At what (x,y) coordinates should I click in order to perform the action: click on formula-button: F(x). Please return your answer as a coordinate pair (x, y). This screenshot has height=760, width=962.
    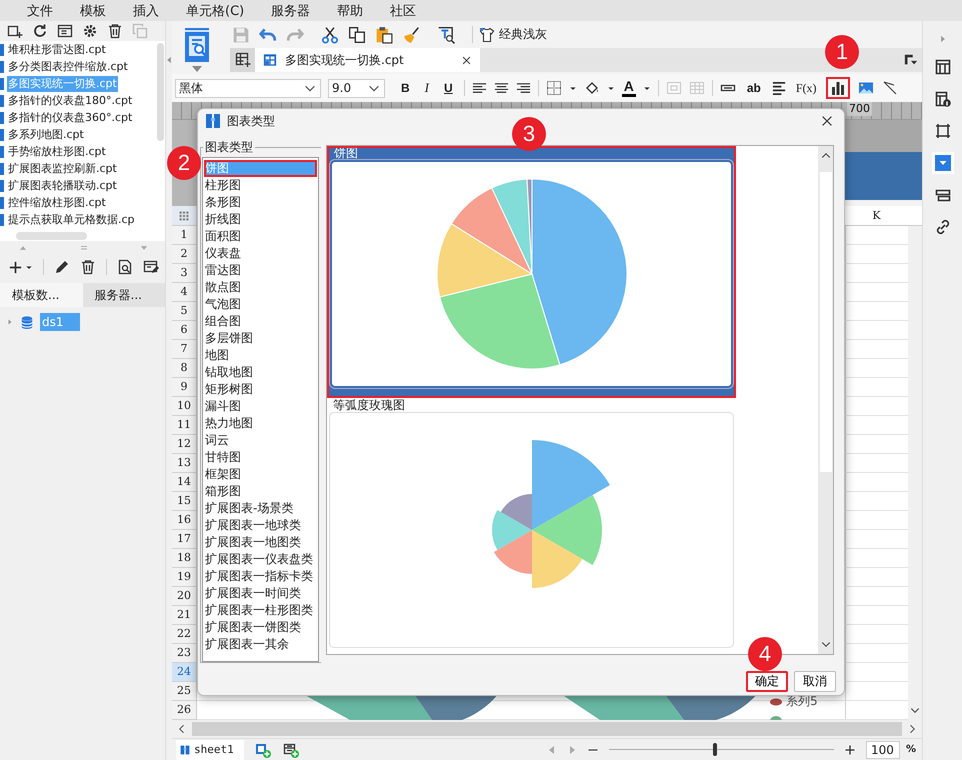
    Looking at the image, I should click on (806, 88).